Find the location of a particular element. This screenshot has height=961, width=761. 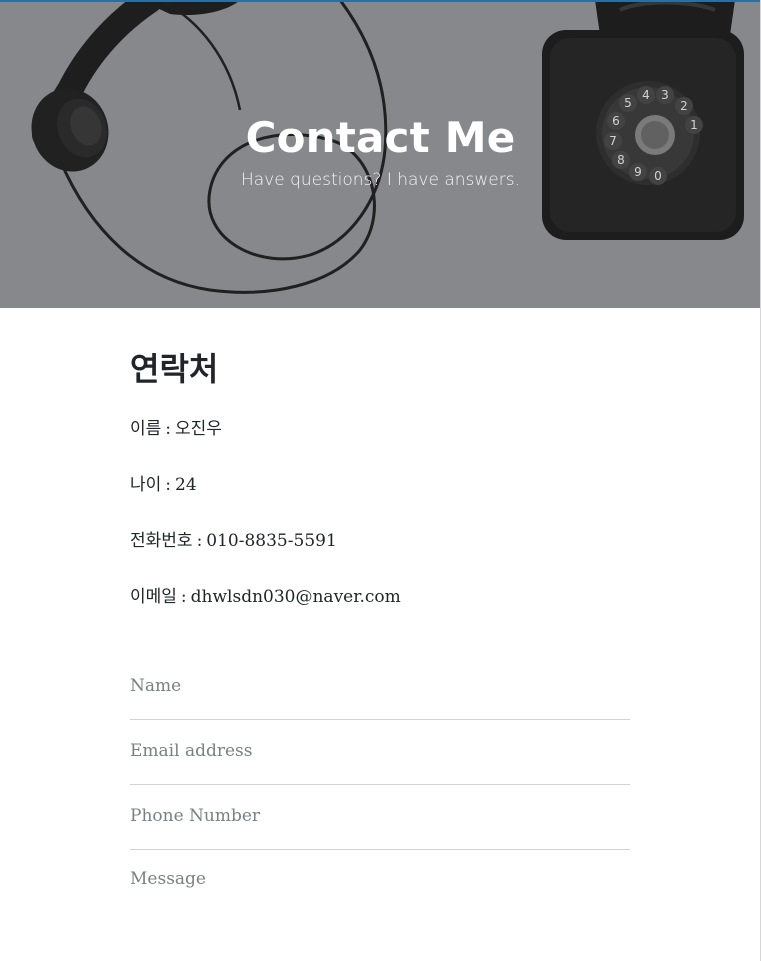

top-accent-border is located at coordinates (380, 1).